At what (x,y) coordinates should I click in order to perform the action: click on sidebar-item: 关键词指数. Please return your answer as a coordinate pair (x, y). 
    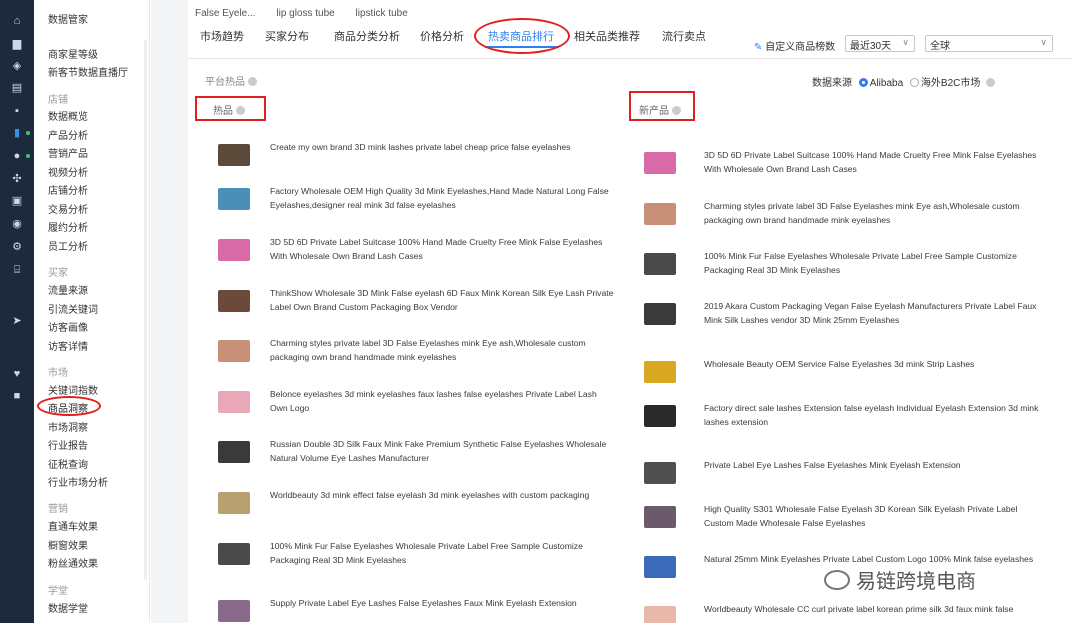
    Looking at the image, I should click on (73, 389).